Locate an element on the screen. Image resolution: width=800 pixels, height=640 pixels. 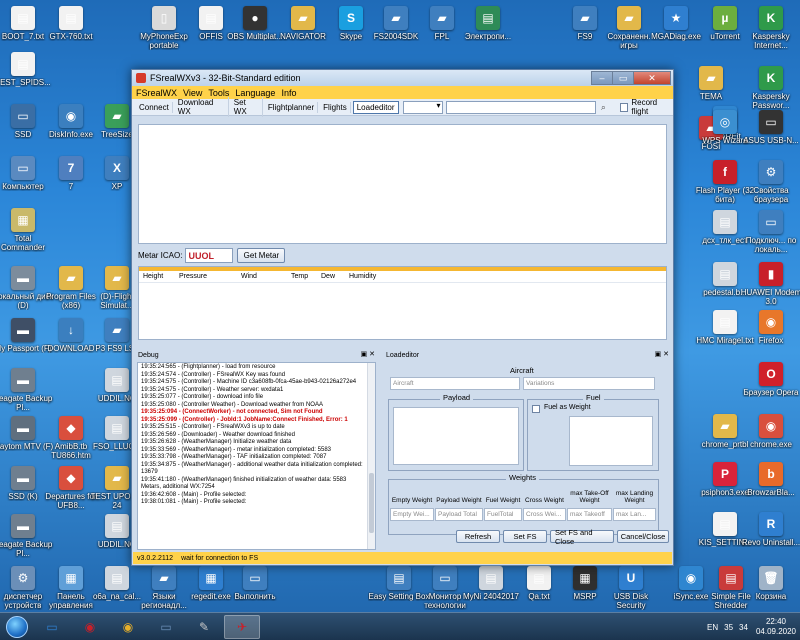
flightplanner-button: Flightplanner is located at coordinates (292, 107).